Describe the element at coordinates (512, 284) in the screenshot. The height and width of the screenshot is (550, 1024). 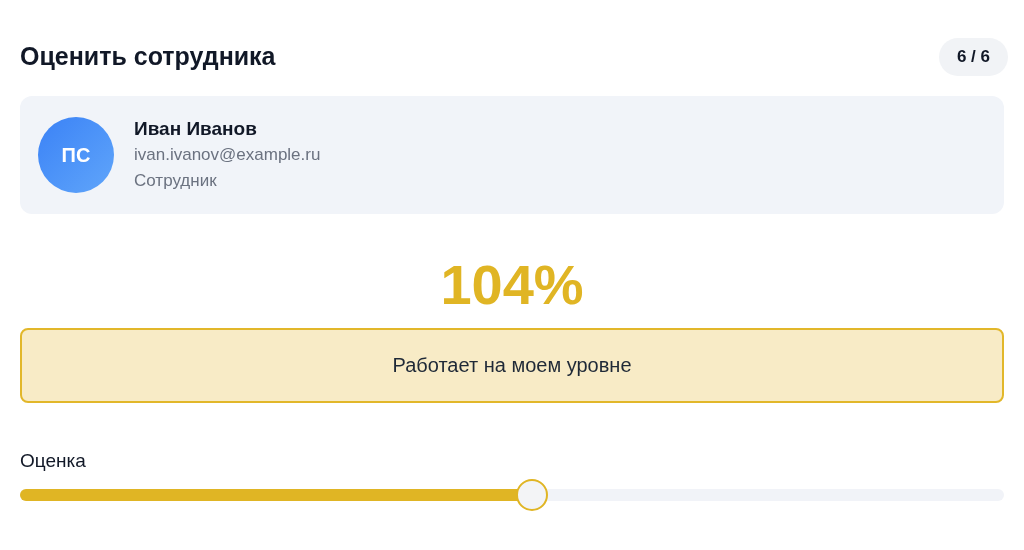
I see `score-percent: 104%` at that location.